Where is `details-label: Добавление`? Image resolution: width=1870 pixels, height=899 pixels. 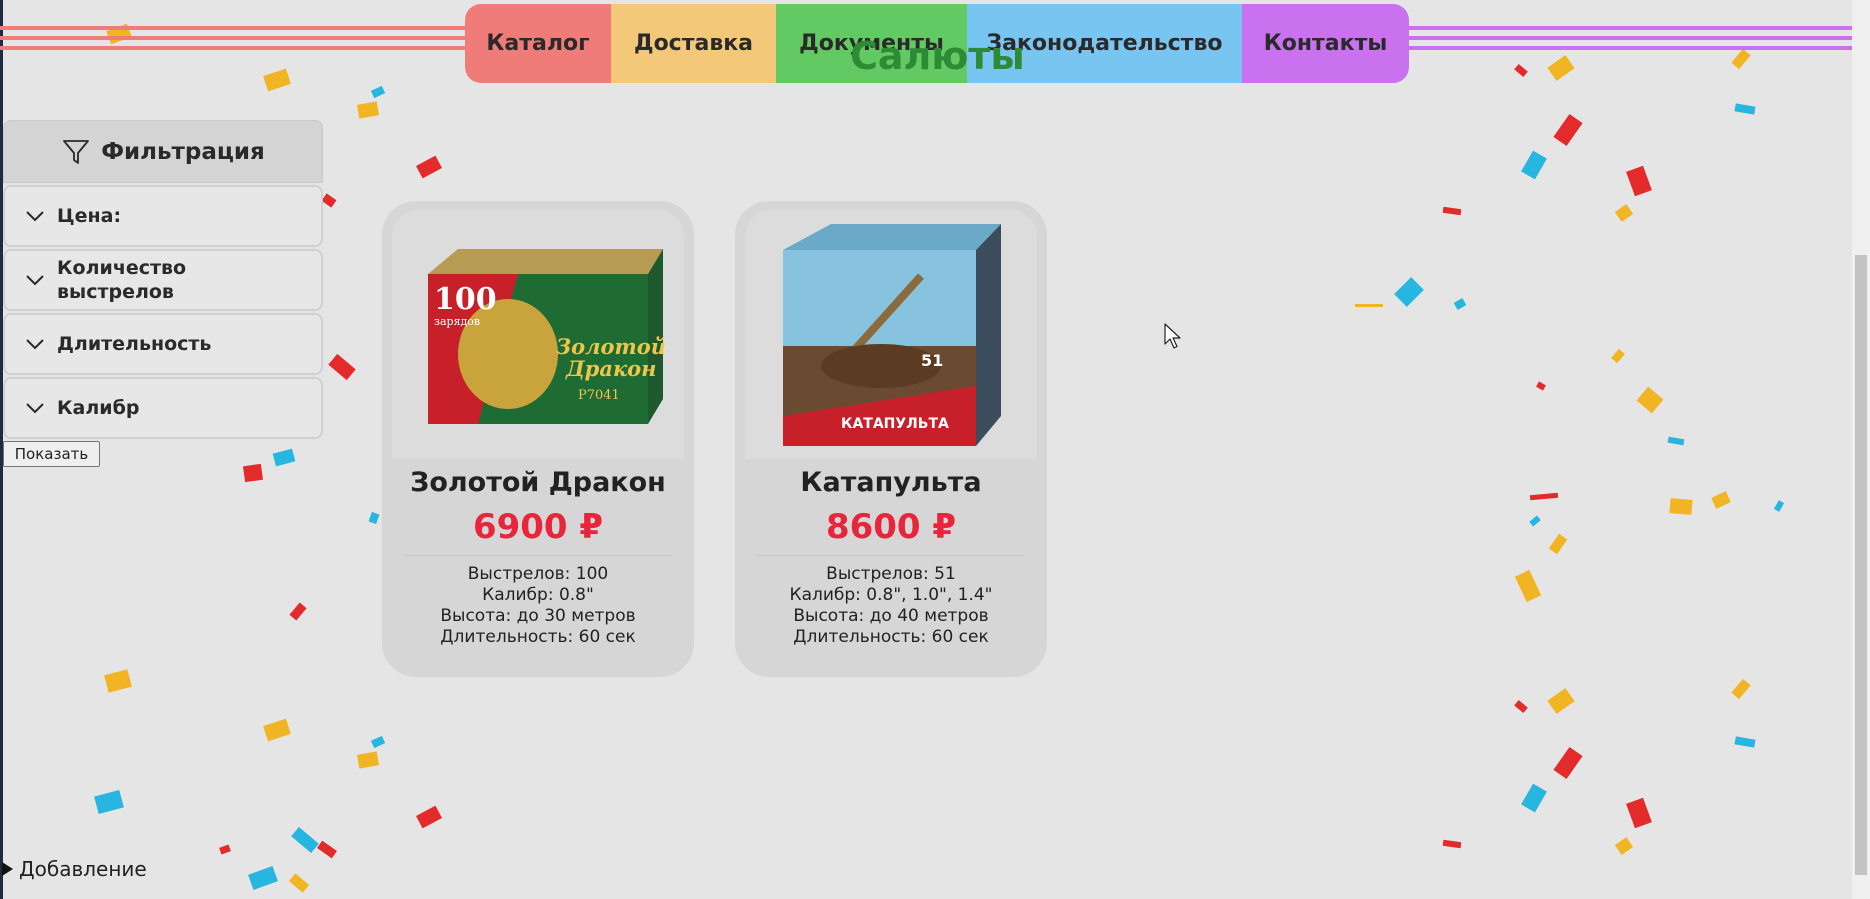
details-label: Добавление is located at coordinates (83, 869).